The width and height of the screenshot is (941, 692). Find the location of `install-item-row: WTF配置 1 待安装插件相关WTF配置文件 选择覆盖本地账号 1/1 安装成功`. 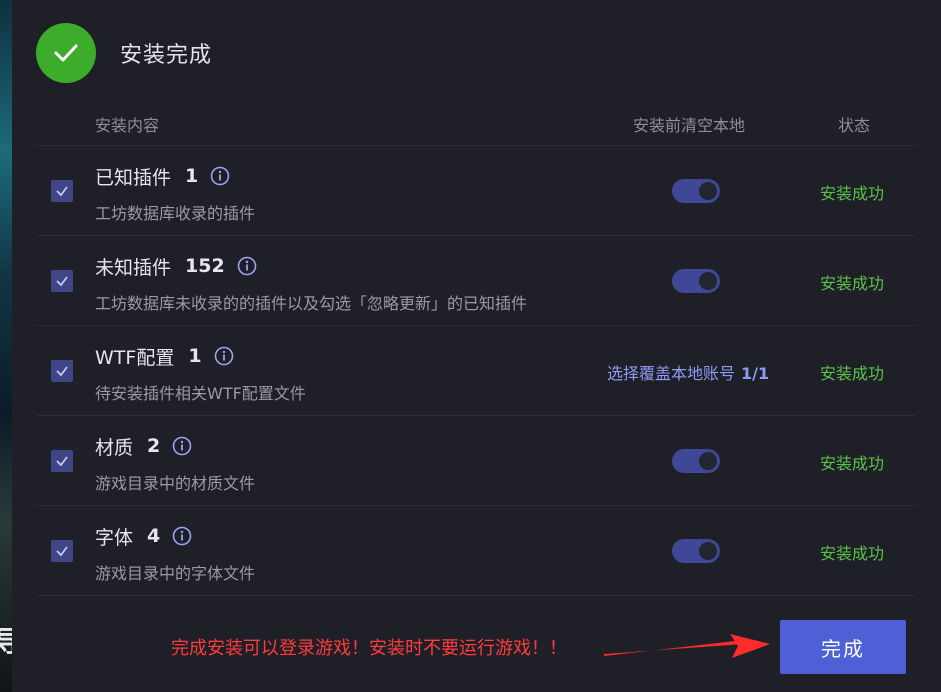

install-item-row: WTF配置 1 待安装插件相关WTF配置文件 选择覆盖本地账号 1/1 安装成功 is located at coordinates (476, 371).